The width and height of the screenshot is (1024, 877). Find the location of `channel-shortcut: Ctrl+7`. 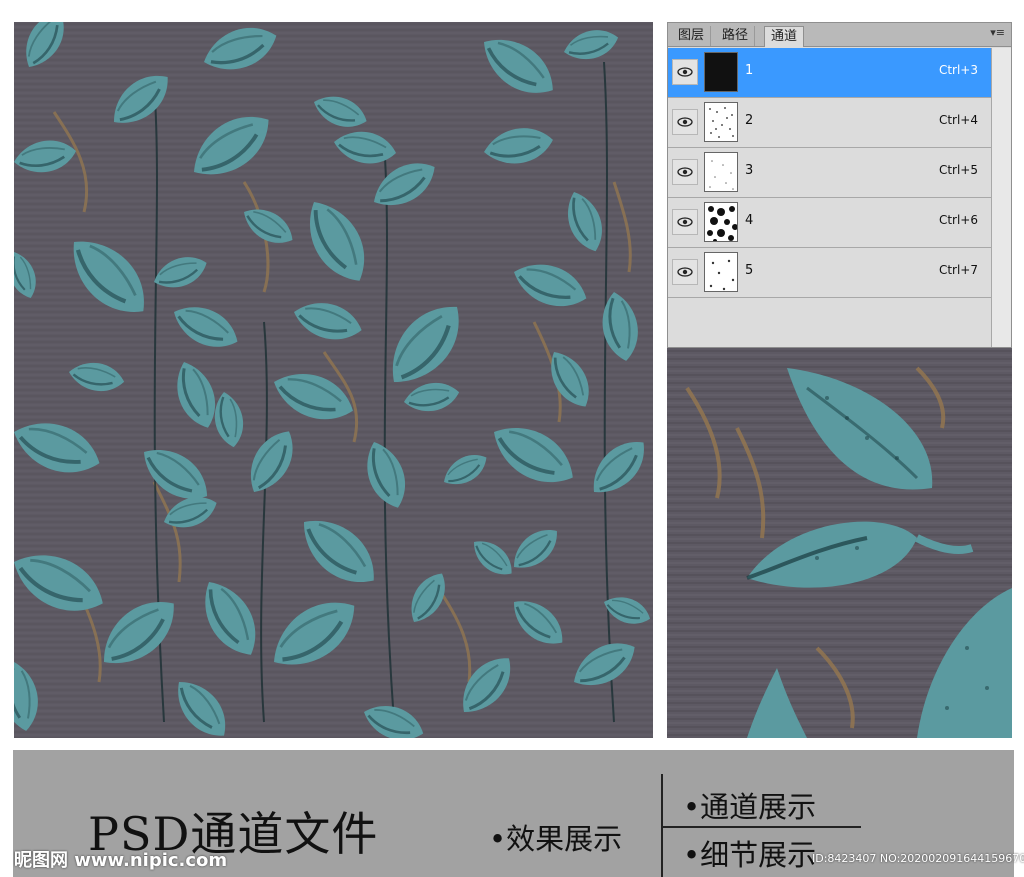

channel-shortcut: Ctrl+7 is located at coordinates (958, 270).